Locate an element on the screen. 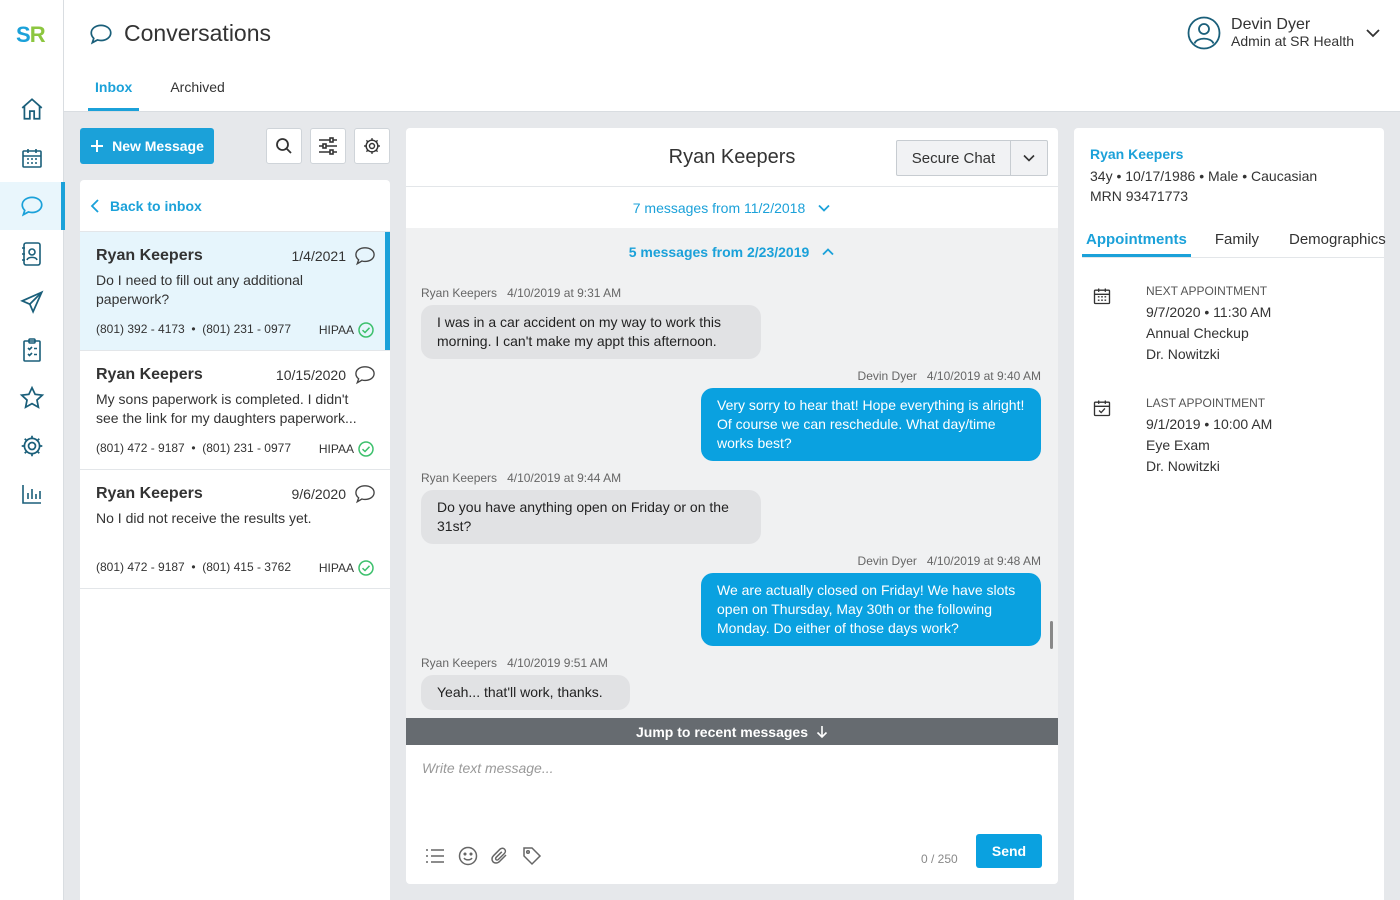 Image resolution: width=1400 pixels, height=900 pixels. conversation-date: 9/6/2020 is located at coordinates (319, 494).